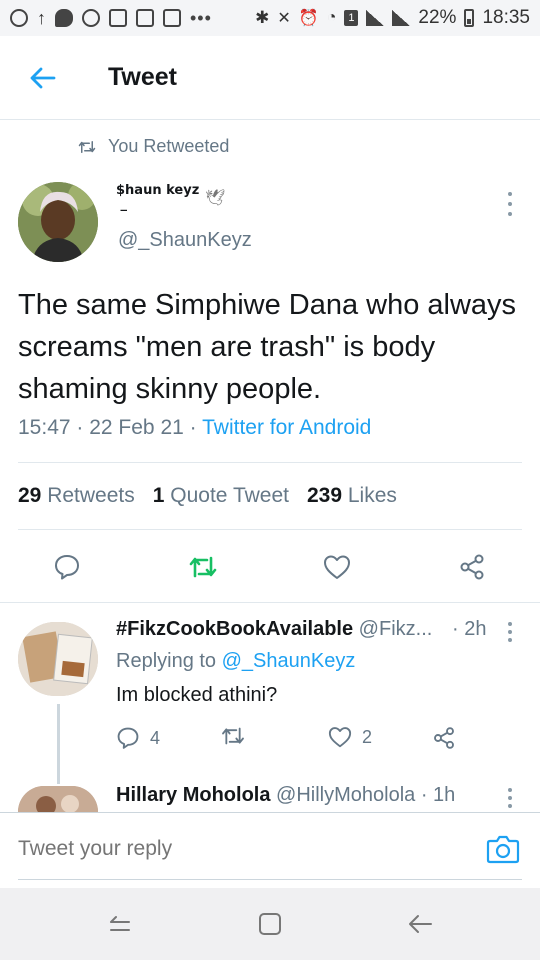 The height and width of the screenshot is (960, 540). I want to click on battery-icon, so click(469, 18).